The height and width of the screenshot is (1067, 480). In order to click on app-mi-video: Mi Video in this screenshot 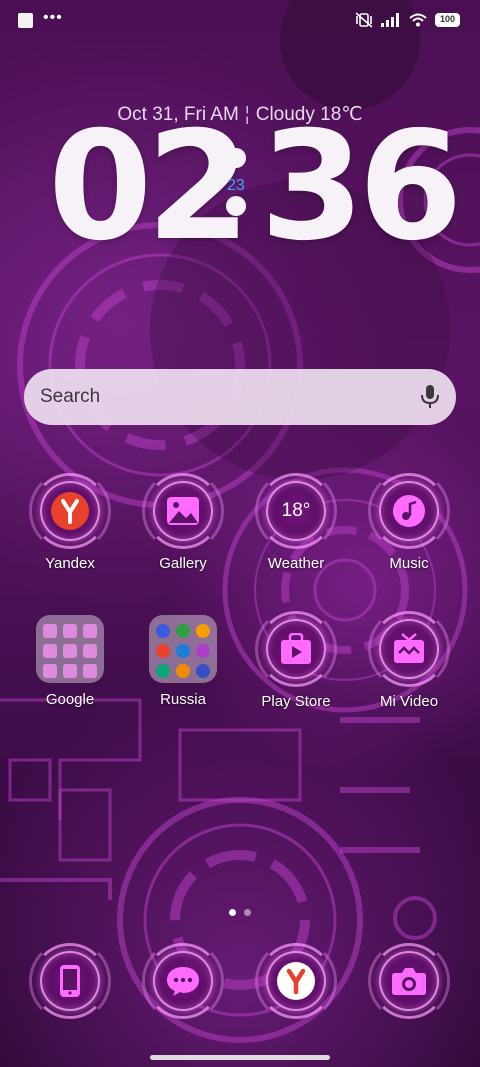, I will do `click(409, 659)`.